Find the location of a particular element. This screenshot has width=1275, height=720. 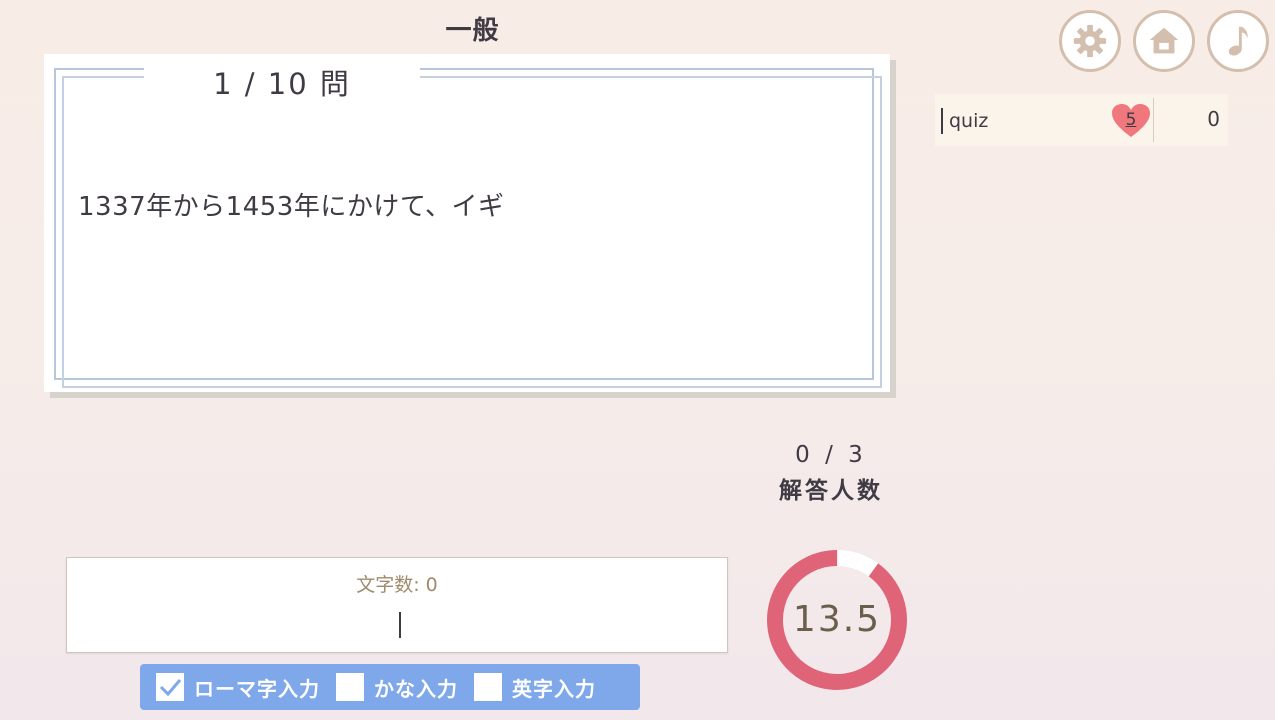

home-icon is located at coordinates (1164, 40).